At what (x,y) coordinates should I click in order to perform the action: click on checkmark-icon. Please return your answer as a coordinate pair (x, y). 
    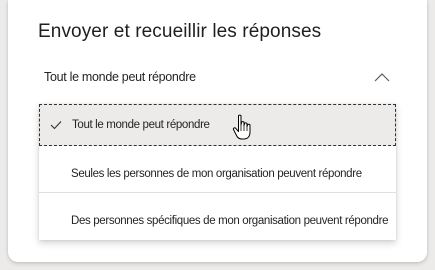
    Looking at the image, I should click on (56, 125).